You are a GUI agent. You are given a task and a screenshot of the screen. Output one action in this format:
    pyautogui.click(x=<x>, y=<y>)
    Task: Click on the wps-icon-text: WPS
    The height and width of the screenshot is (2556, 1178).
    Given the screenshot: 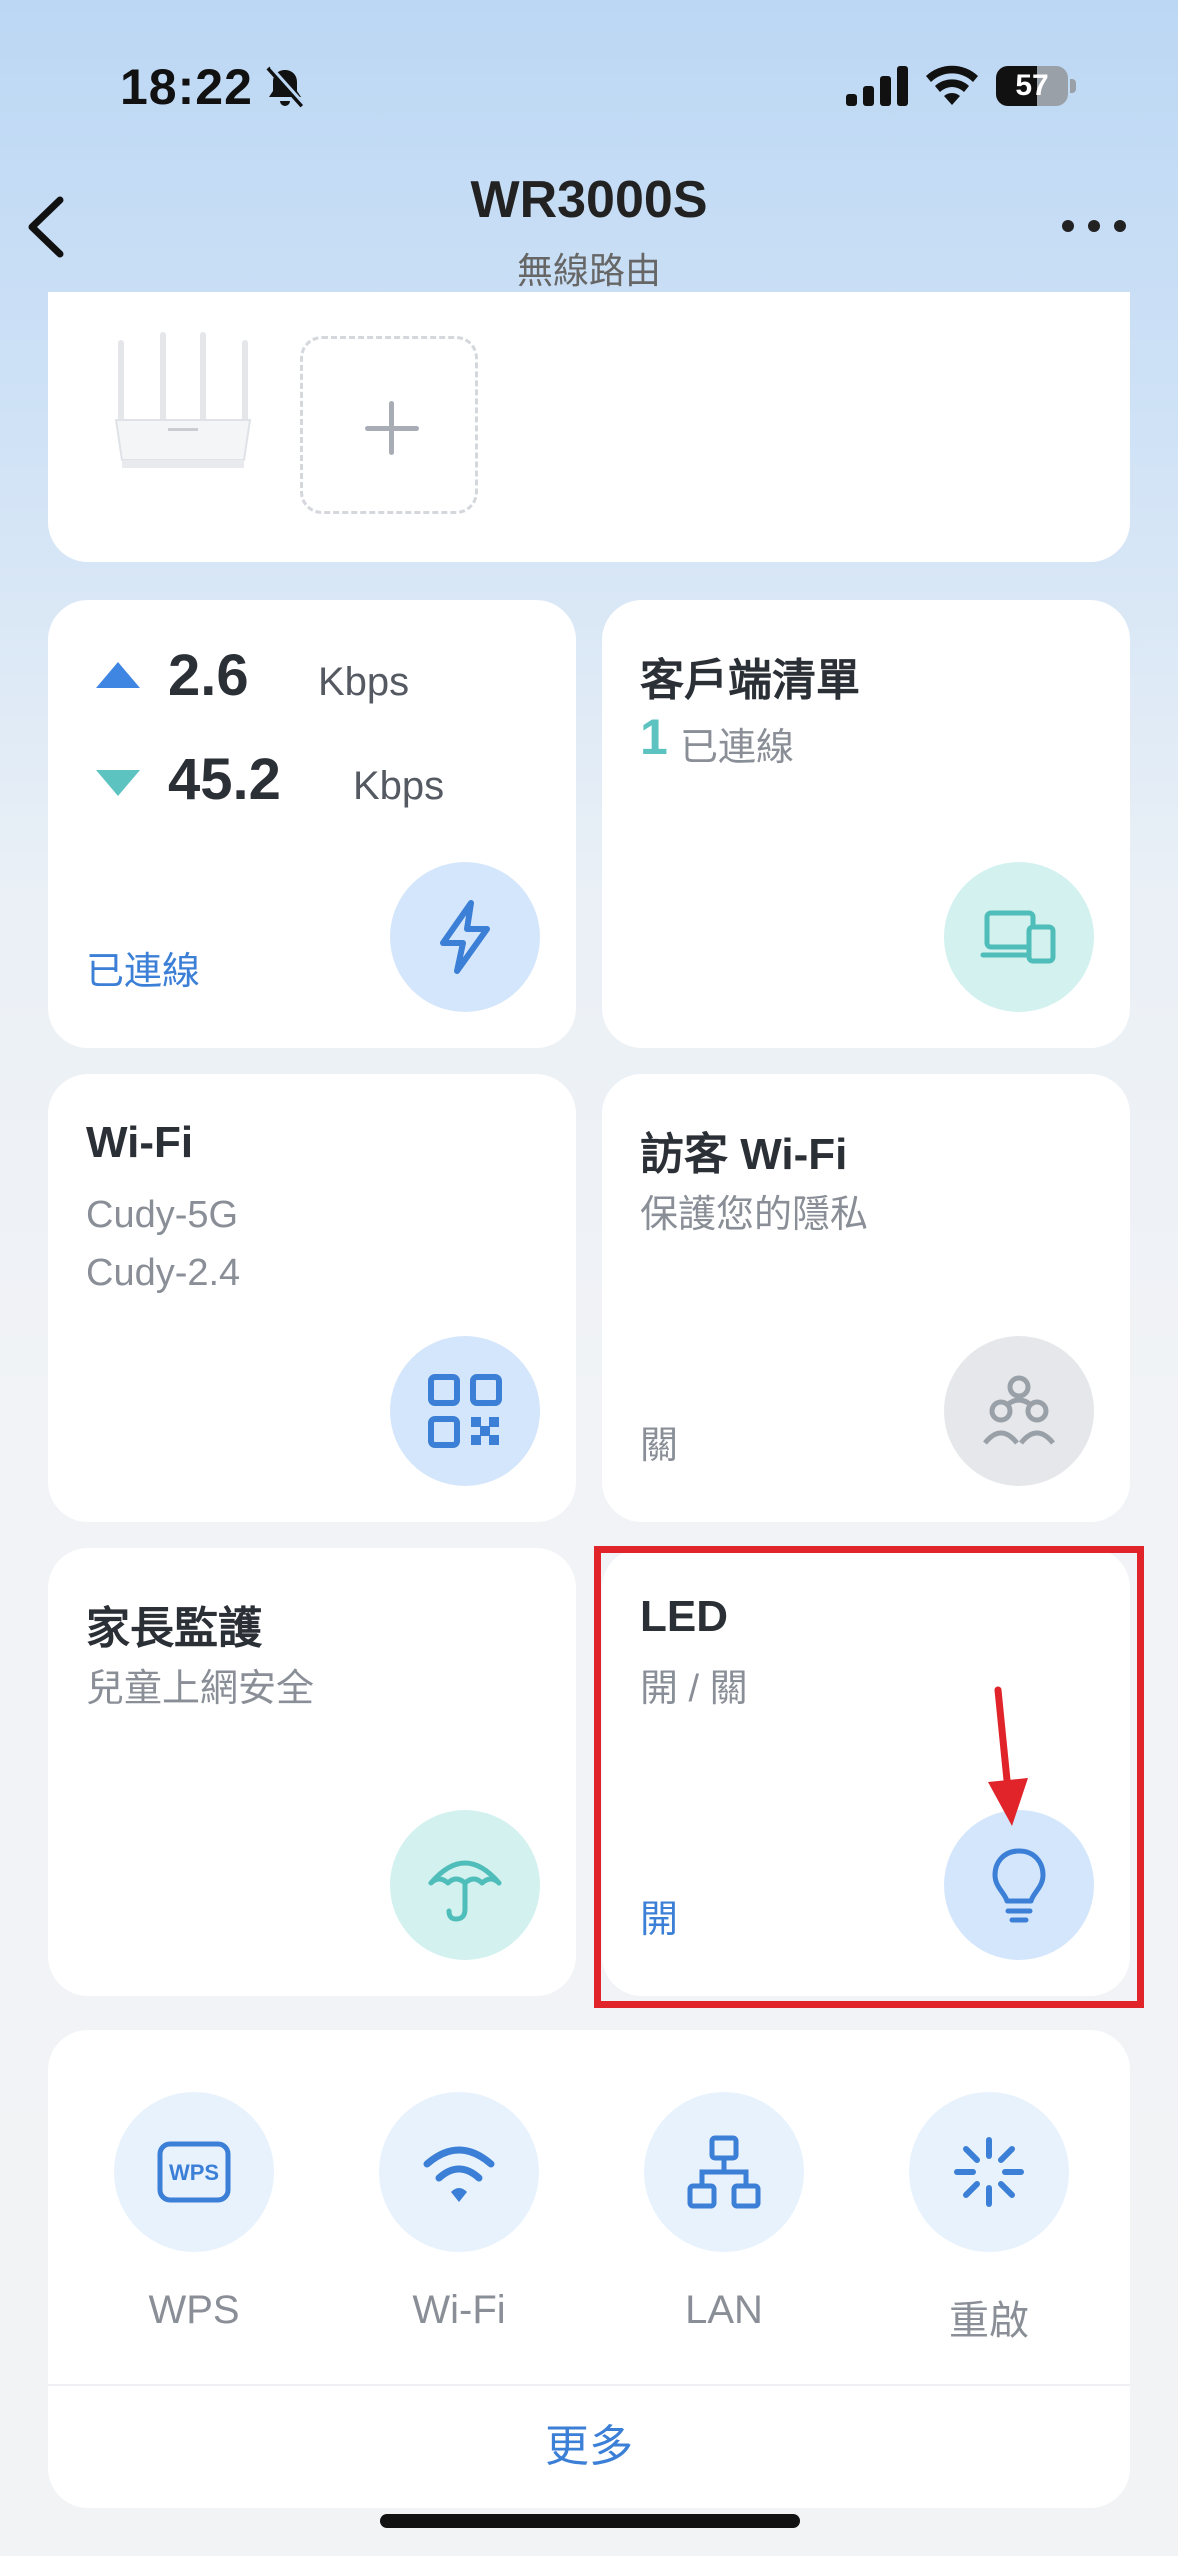 What is the action you would take?
    pyautogui.click(x=194, y=2172)
    